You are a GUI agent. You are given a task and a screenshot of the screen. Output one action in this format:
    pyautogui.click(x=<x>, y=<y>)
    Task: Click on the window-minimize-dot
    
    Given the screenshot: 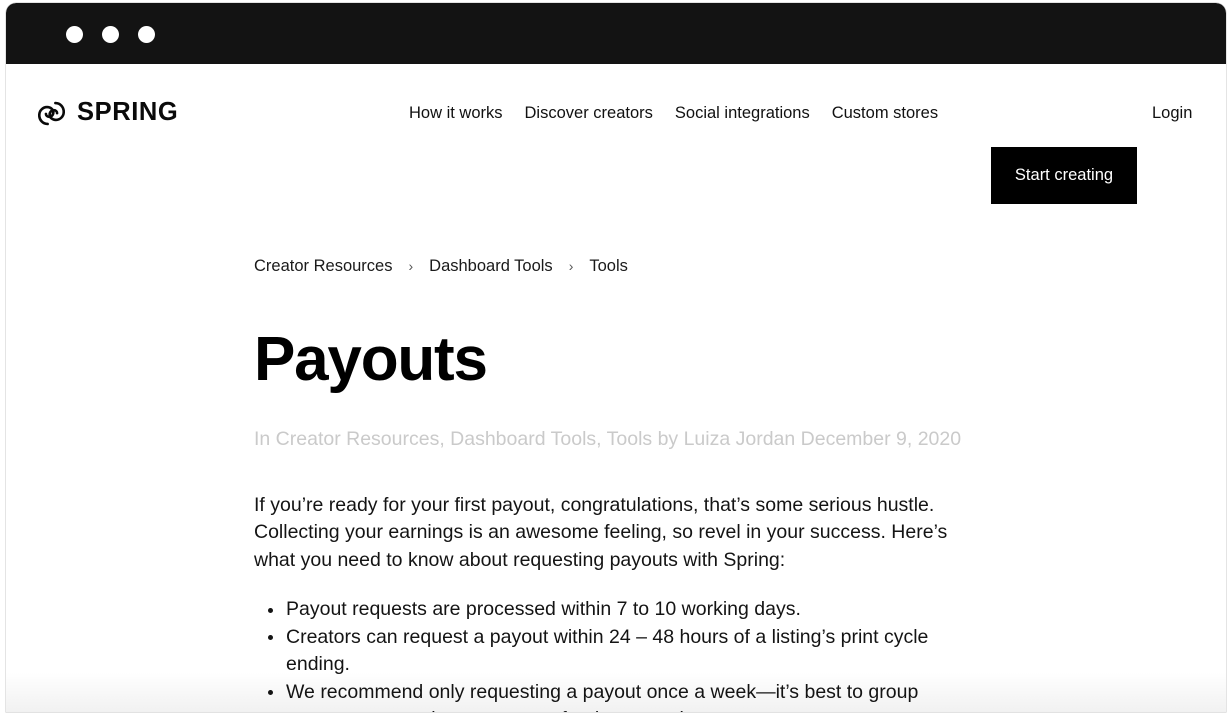 What is the action you would take?
    pyautogui.click(x=110, y=34)
    